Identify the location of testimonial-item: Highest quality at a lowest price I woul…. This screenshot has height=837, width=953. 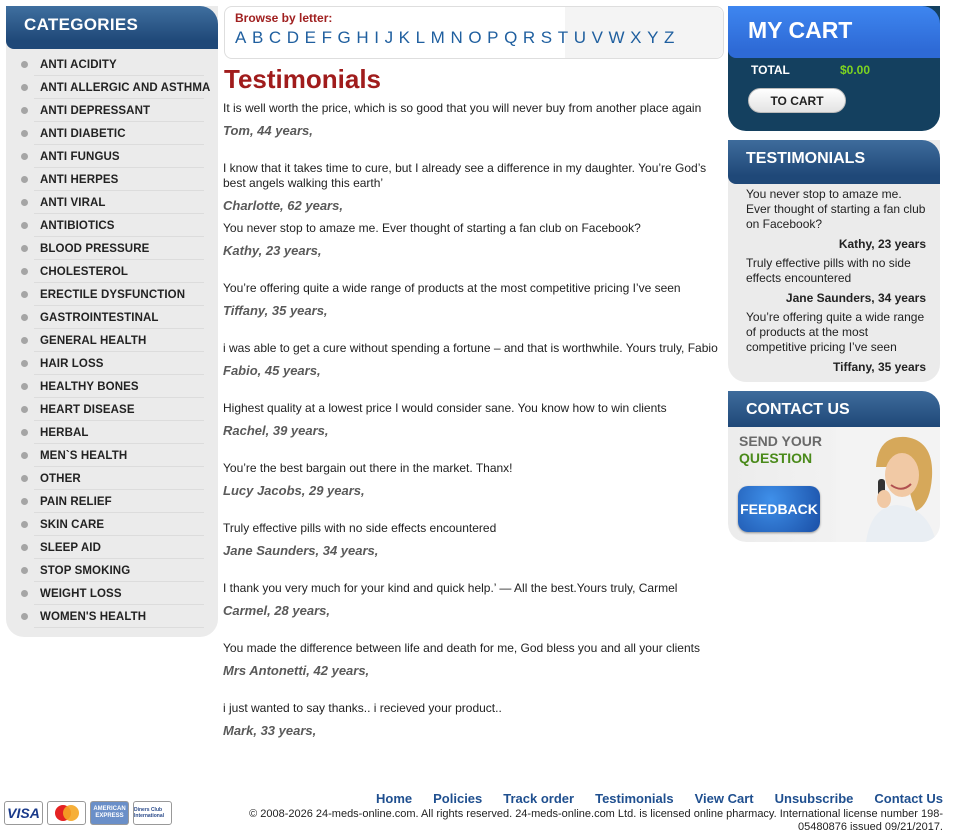
(475, 431).